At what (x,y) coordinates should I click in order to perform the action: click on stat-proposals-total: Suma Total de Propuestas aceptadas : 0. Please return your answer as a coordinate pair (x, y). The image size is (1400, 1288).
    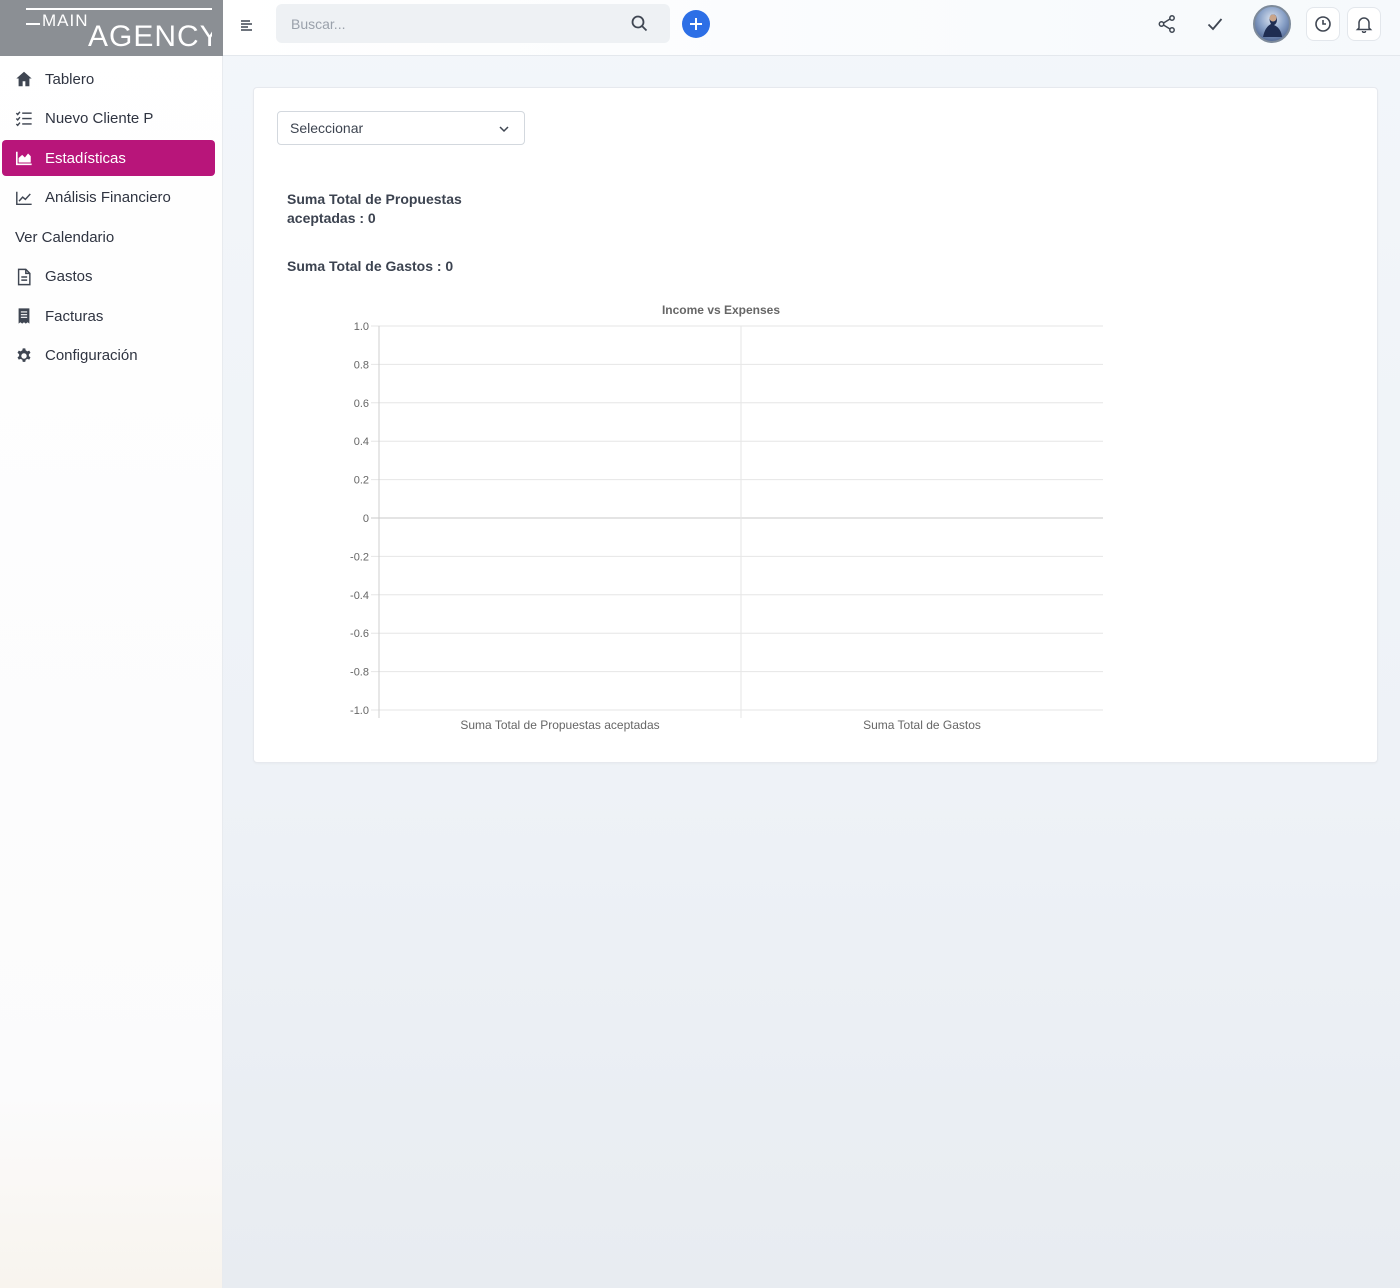
    Looking at the image, I should click on (374, 208).